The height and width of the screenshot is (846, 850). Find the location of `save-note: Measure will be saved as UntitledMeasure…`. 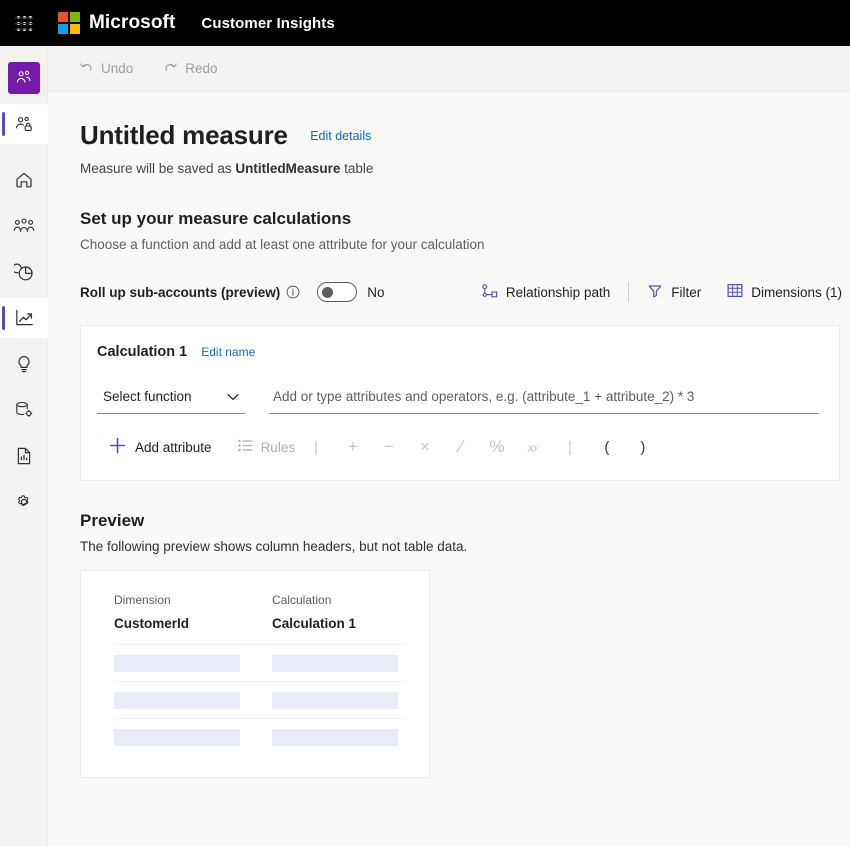

save-note: Measure will be saved as UntitledMeasure… is located at coordinates (465, 168).